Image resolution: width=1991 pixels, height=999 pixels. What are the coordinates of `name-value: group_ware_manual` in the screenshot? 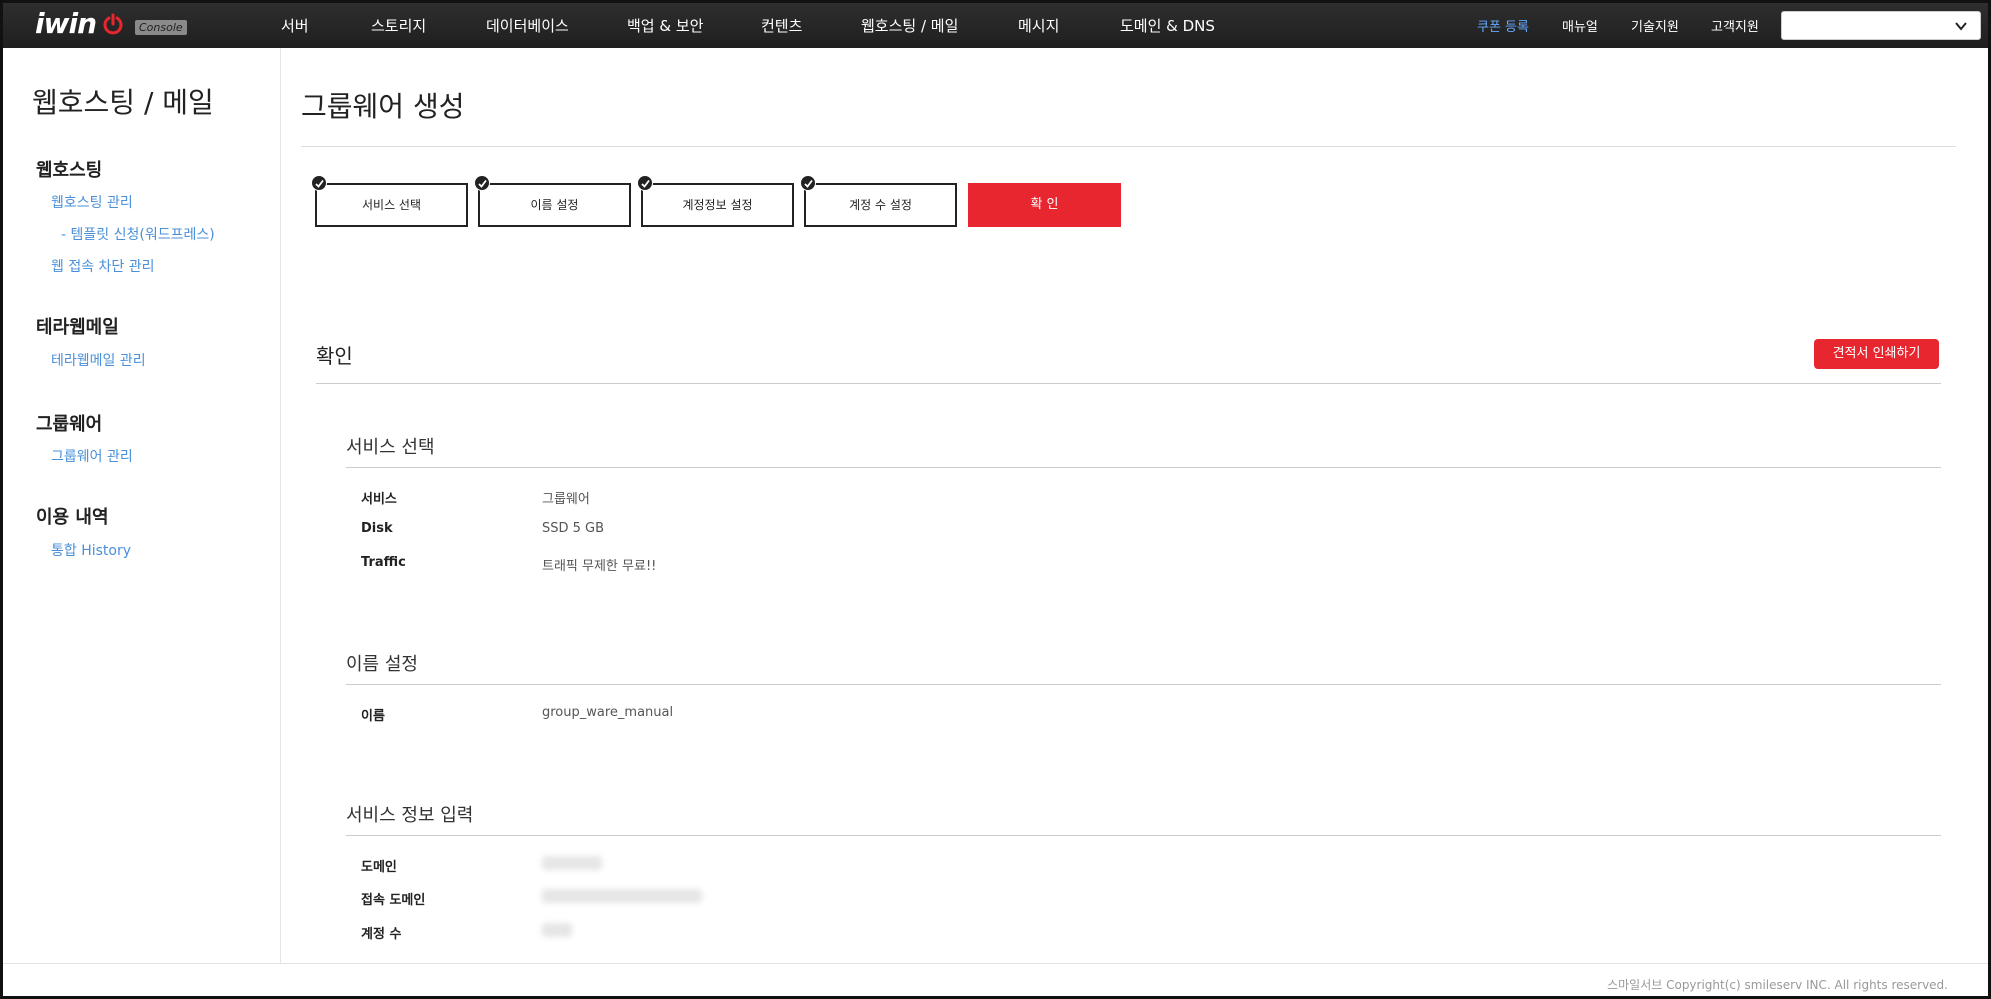 It's located at (608, 712).